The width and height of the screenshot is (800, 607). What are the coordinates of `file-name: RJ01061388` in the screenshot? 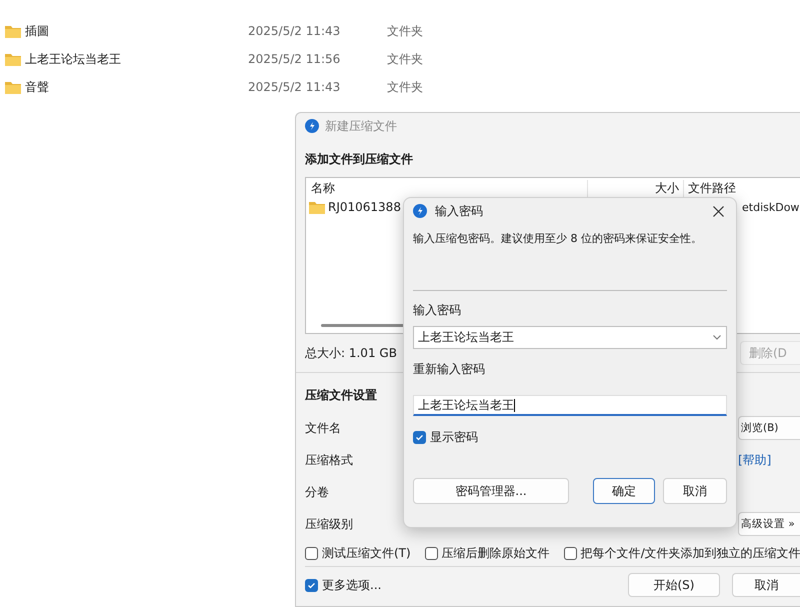 It's located at (364, 207).